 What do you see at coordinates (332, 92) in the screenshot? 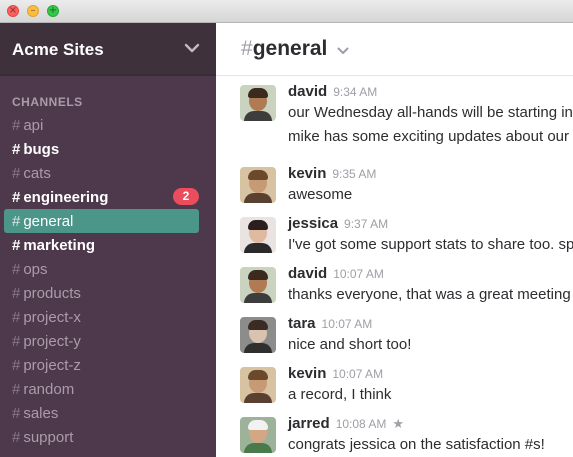
I see `message-header: david 9:34 AM` at bounding box center [332, 92].